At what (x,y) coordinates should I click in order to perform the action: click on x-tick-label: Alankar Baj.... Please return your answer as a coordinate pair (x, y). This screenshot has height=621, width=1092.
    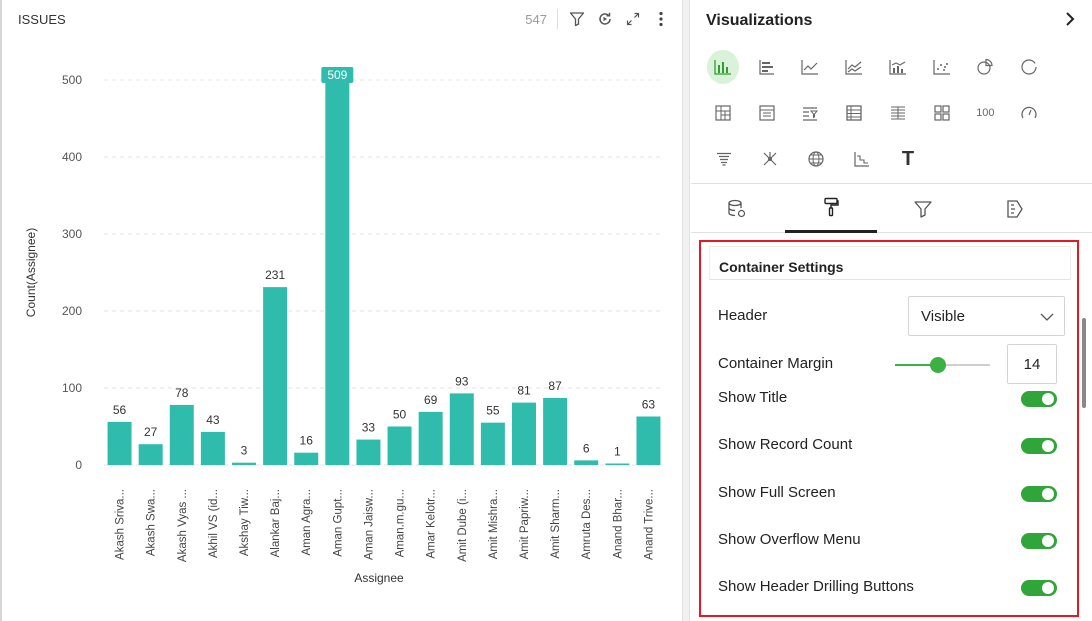
    Looking at the image, I should click on (276, 523).